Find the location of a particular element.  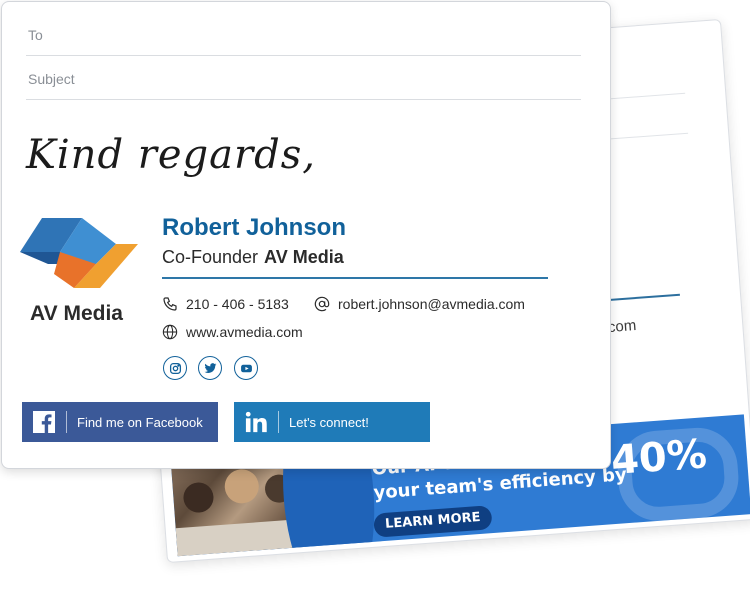

twitter-link is located at coordinates (210, 368).